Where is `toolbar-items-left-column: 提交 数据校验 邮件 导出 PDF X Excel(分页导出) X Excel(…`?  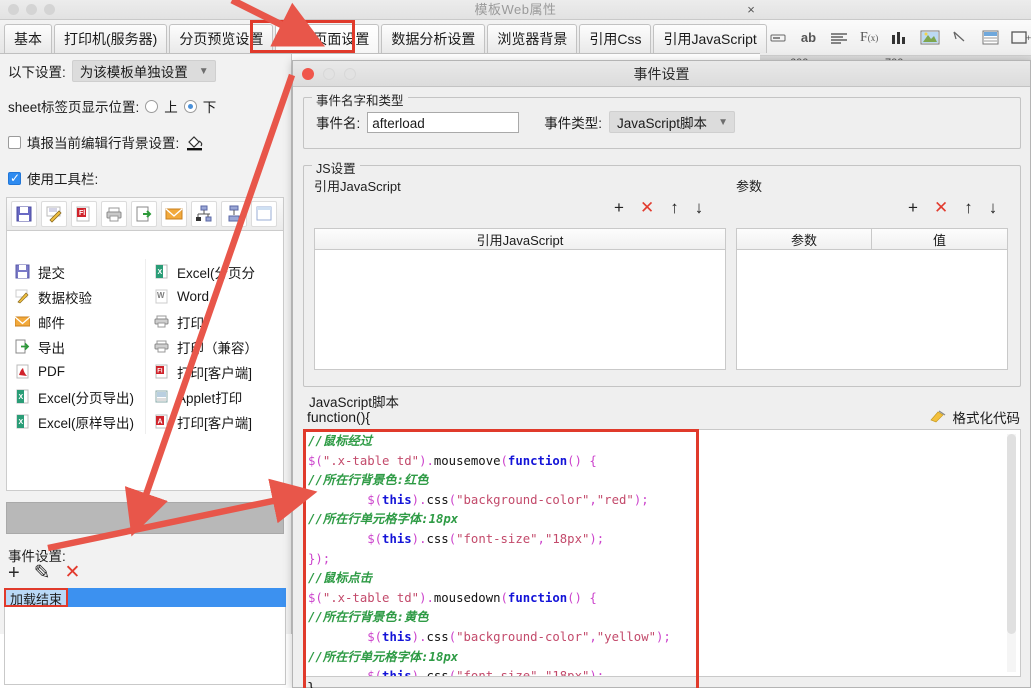 toolbar-items-left-column: 提交 数据校验 邮件 导出 PDF X Excel(分页导出) X Excel(… is located at coordinates (76, 346).